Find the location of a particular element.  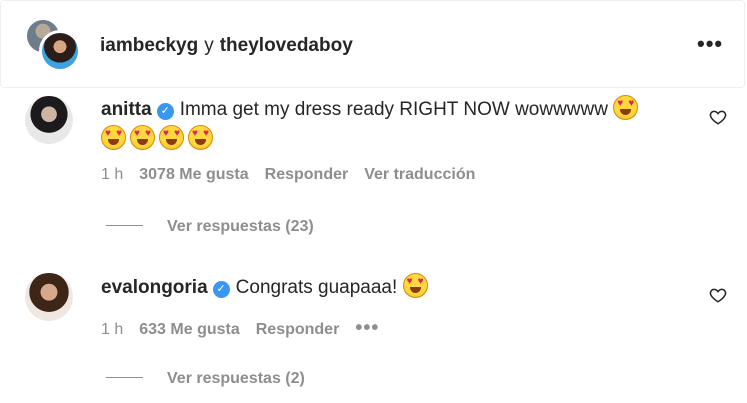

view-replies-button: Ver respuestas (23) is located at coordinates (210, 227).